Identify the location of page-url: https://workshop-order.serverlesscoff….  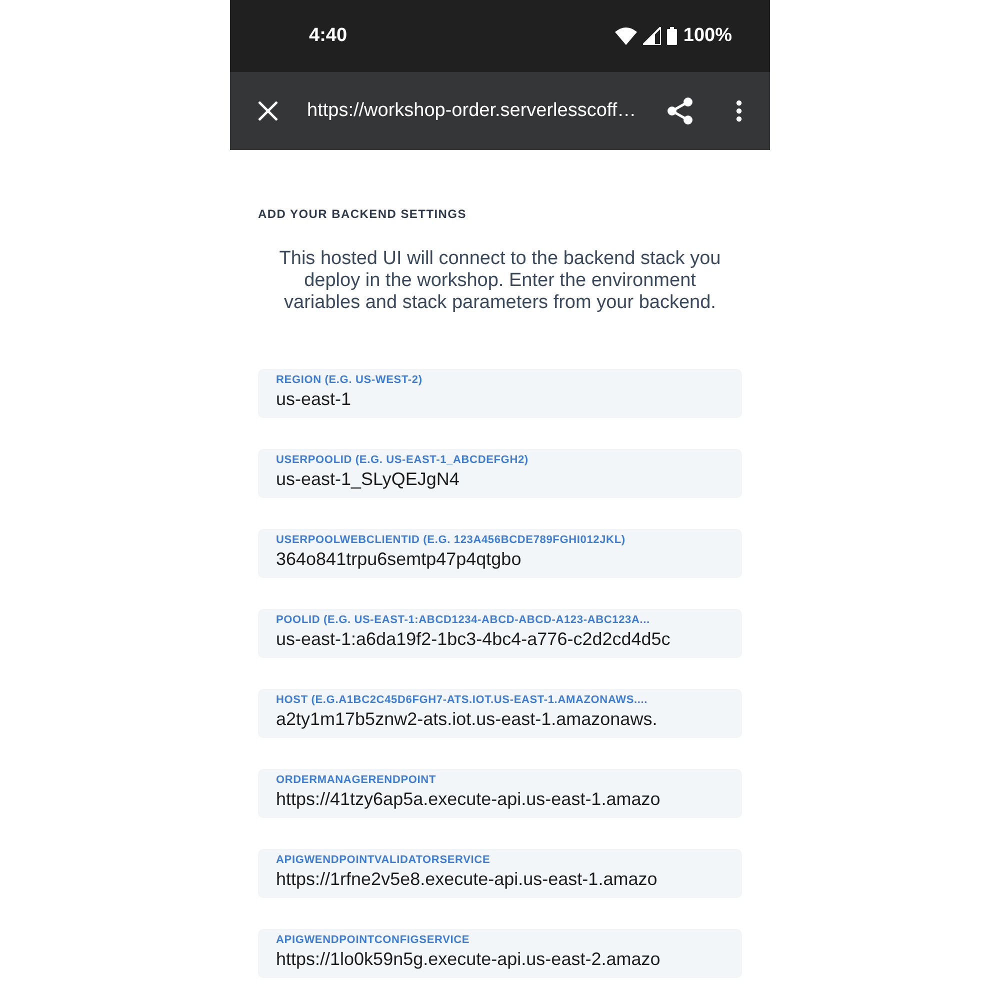
(472, 110).